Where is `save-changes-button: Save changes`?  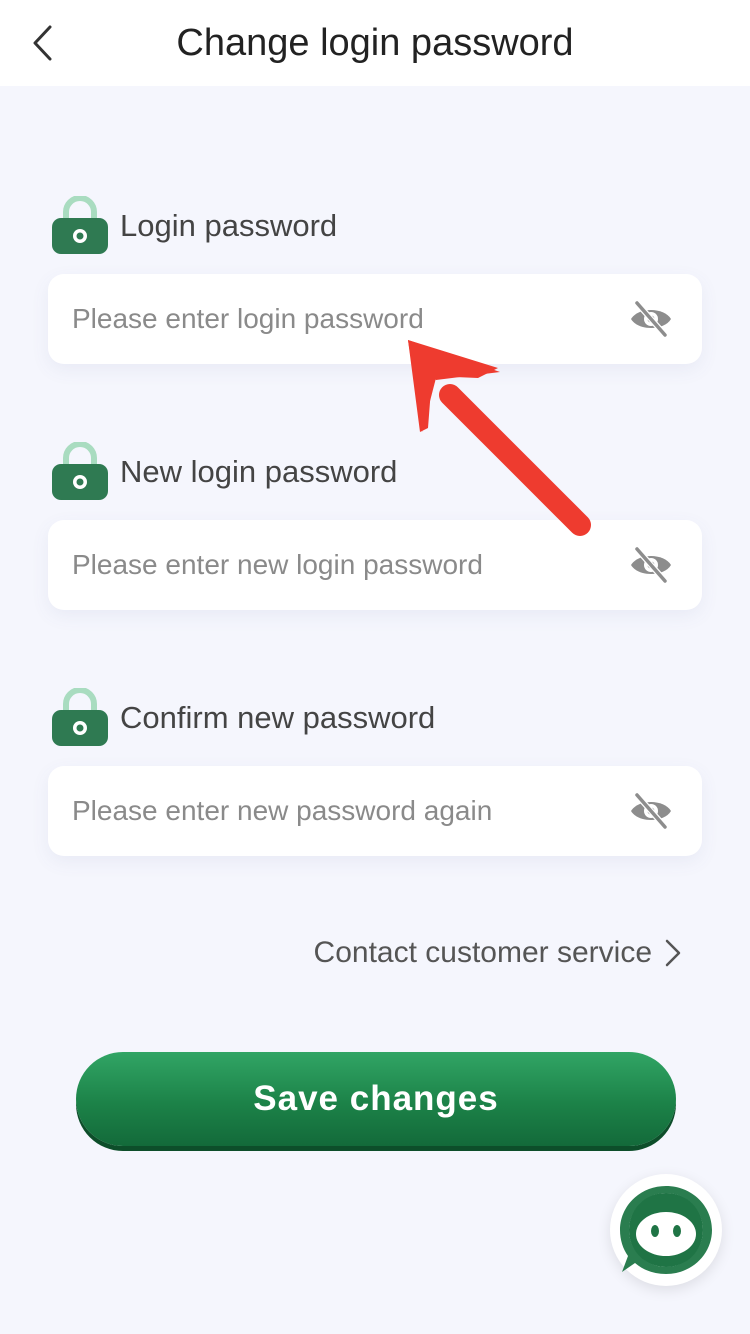 save-changes-button: Save changes is located at coordinates (376, 1099).